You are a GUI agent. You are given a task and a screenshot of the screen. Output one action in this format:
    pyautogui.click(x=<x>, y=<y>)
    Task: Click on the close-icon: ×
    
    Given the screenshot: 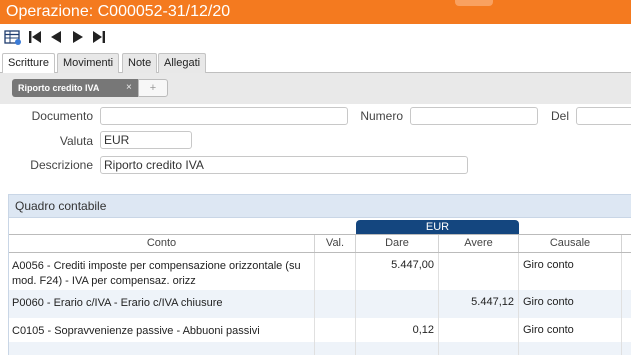 What is the action you would take?
    pyautogui.click(x=129, y=88)
    